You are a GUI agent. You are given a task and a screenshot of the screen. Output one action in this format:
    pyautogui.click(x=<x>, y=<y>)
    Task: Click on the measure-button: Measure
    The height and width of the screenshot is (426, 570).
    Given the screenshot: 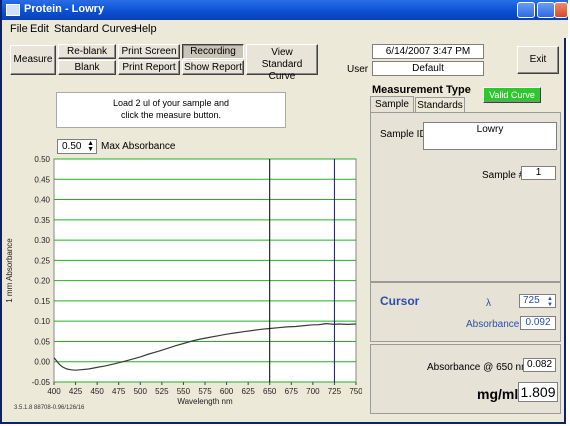 What is the action you would take?
    pyautogui.click(x=33, y=60)
    